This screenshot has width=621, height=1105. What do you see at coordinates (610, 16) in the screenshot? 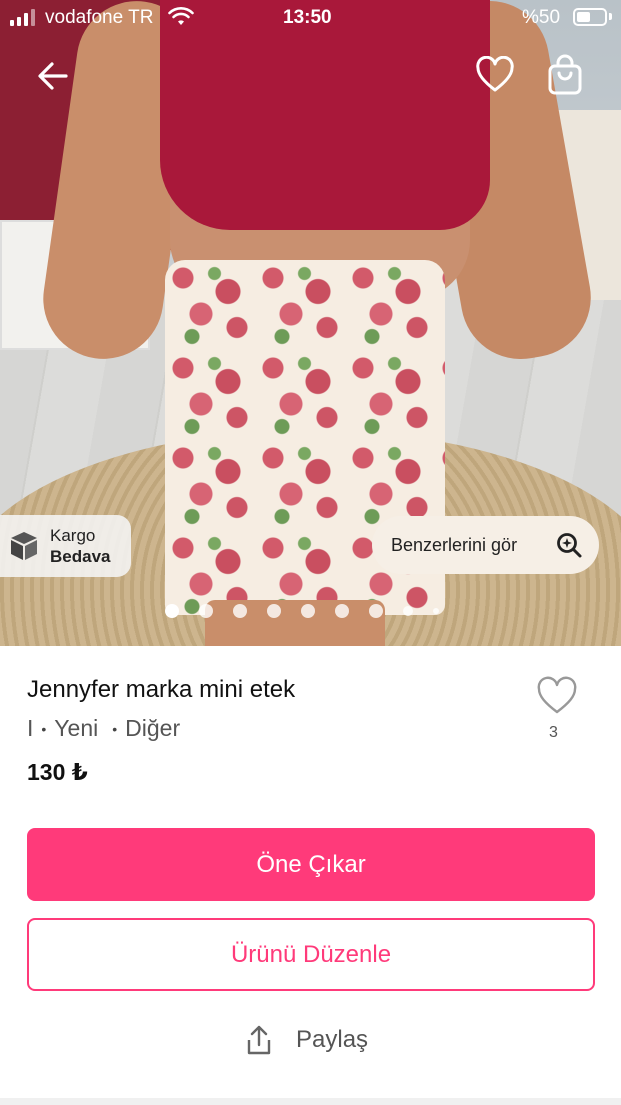
I see `battery-cap` at bounding box center [610, 16].